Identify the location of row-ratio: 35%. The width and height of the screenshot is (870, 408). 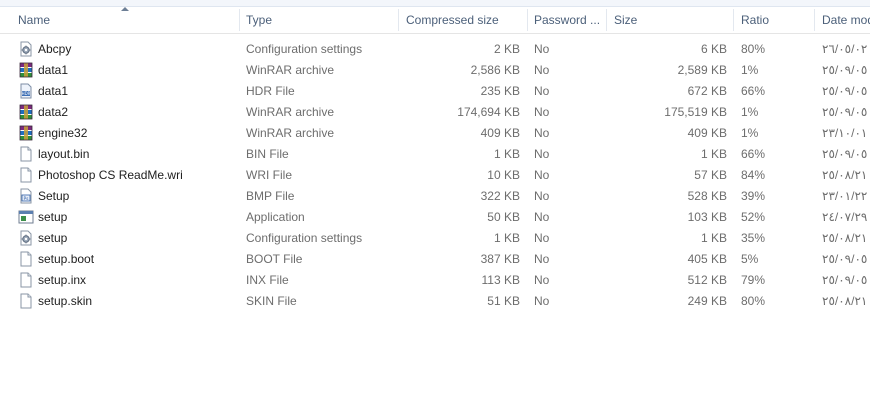
(753, 238).